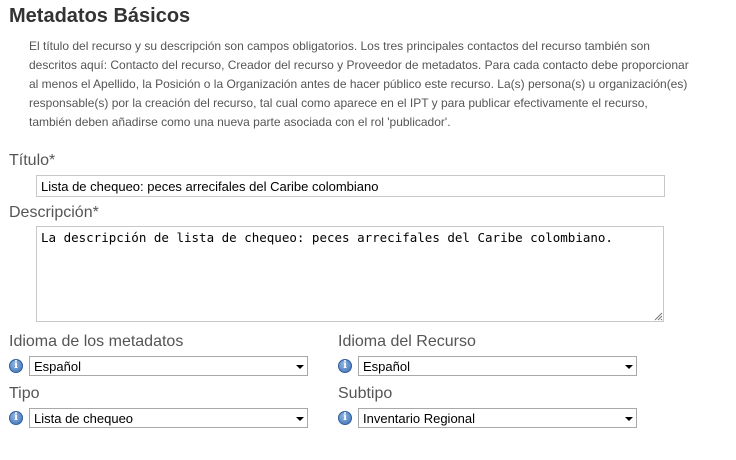 This screenshot has height=460, width=736. Describe the element at coordinates (84, 418) in the screenshot. I see `tipo-value: Lista de chequeo` at that location.